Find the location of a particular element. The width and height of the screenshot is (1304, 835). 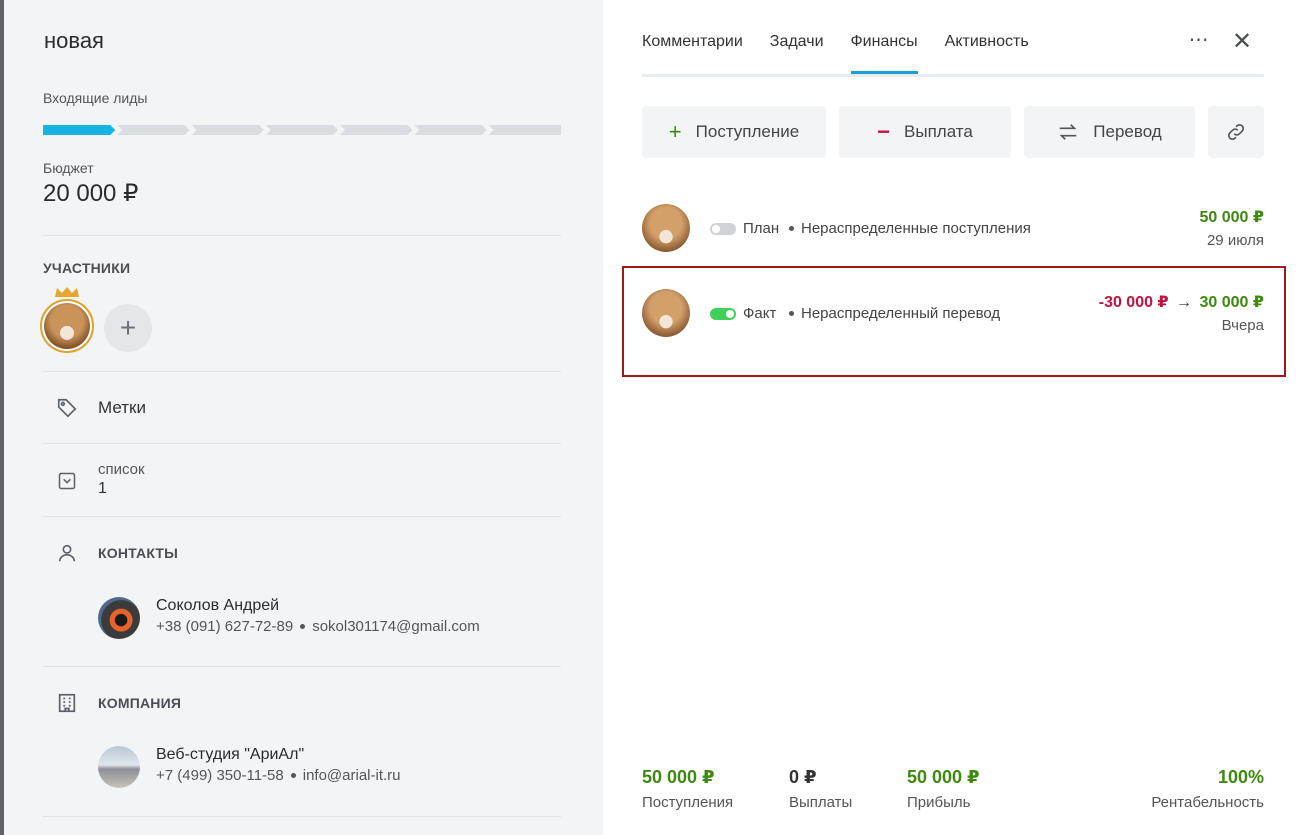

income-label: Поступления is located at coordinates (688, 802).